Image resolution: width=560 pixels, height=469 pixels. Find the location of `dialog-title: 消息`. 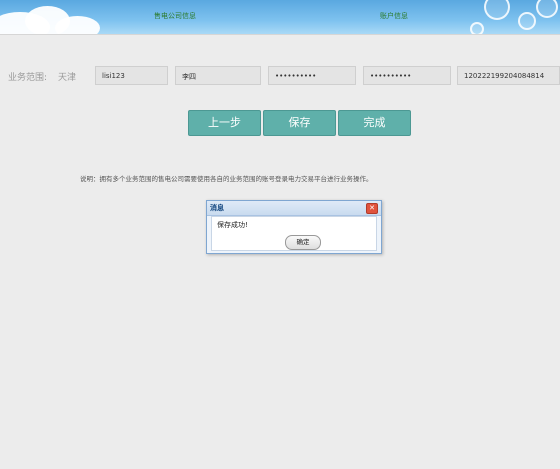

dialog-title: 消息 is located at coordinates (217, 208).